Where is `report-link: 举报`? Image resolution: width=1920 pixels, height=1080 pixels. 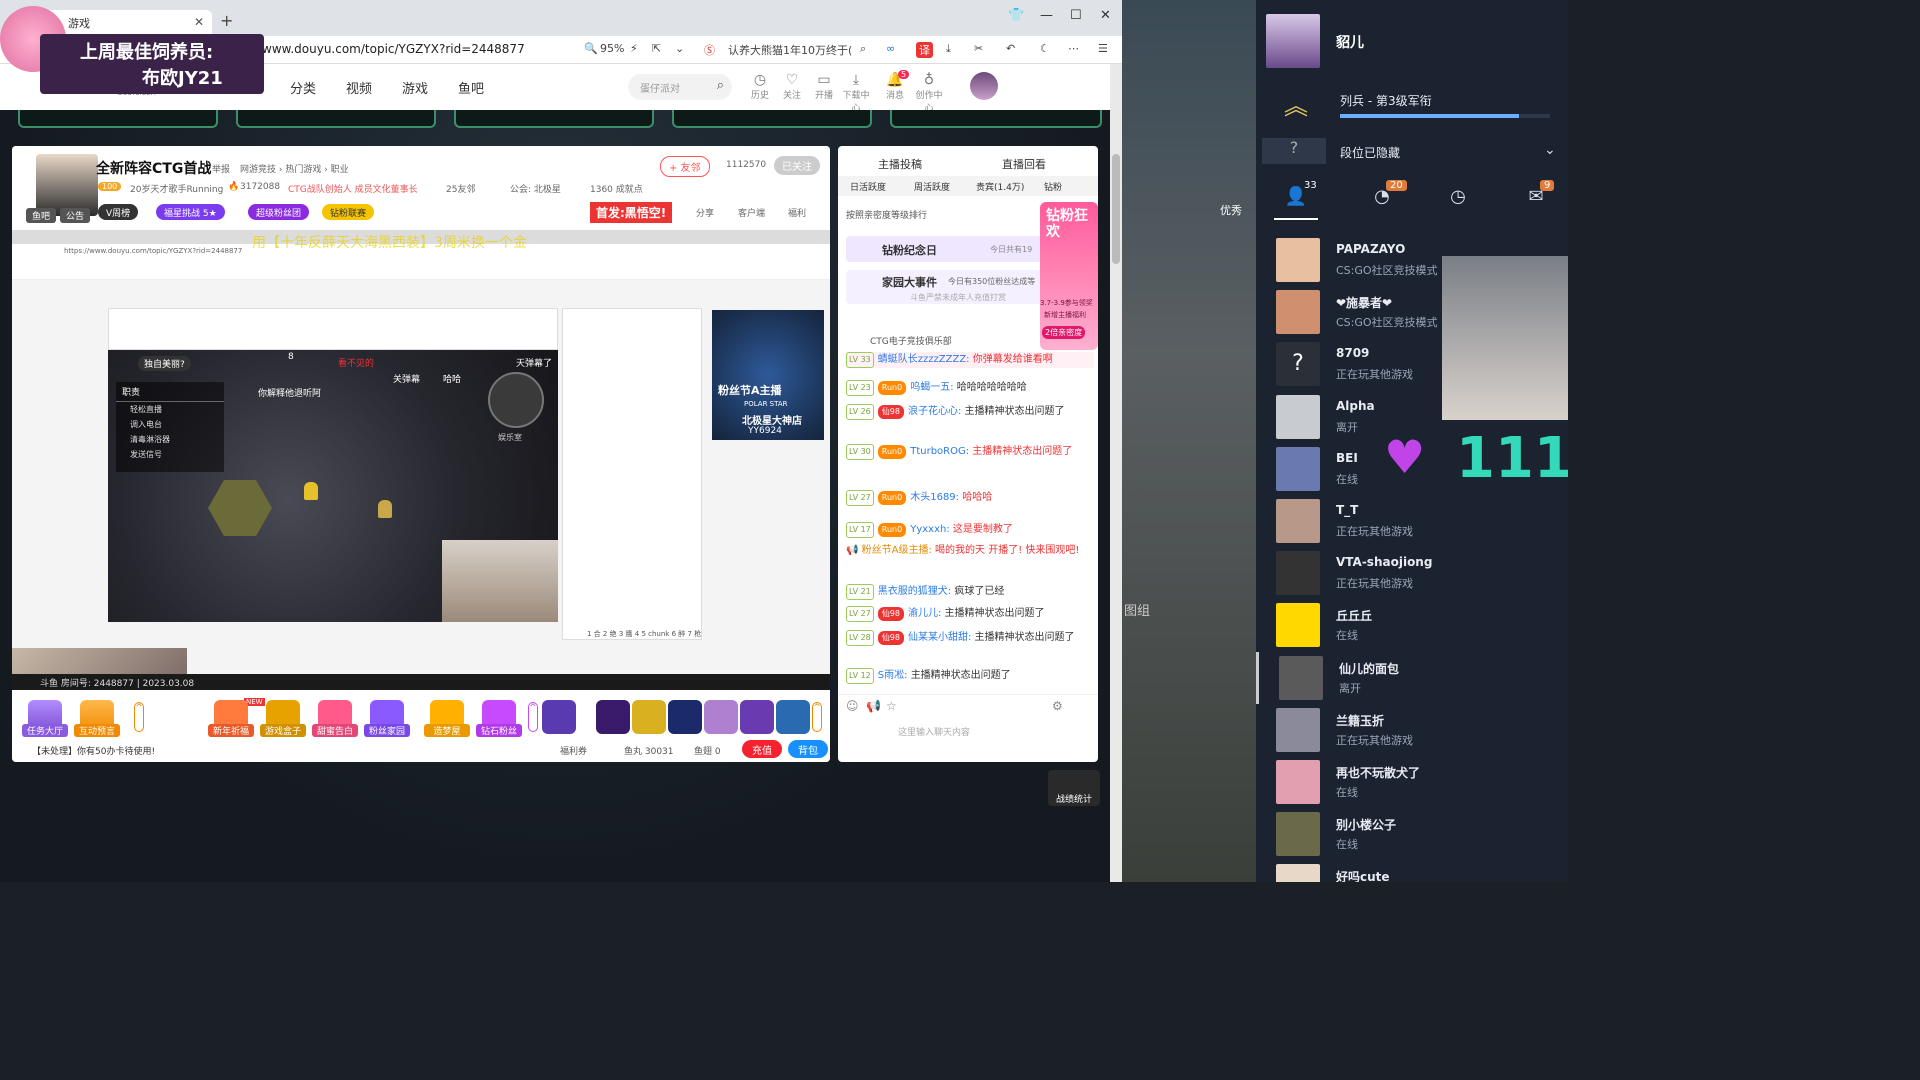 report-link: 举报 is located at coordinates (221, 168).